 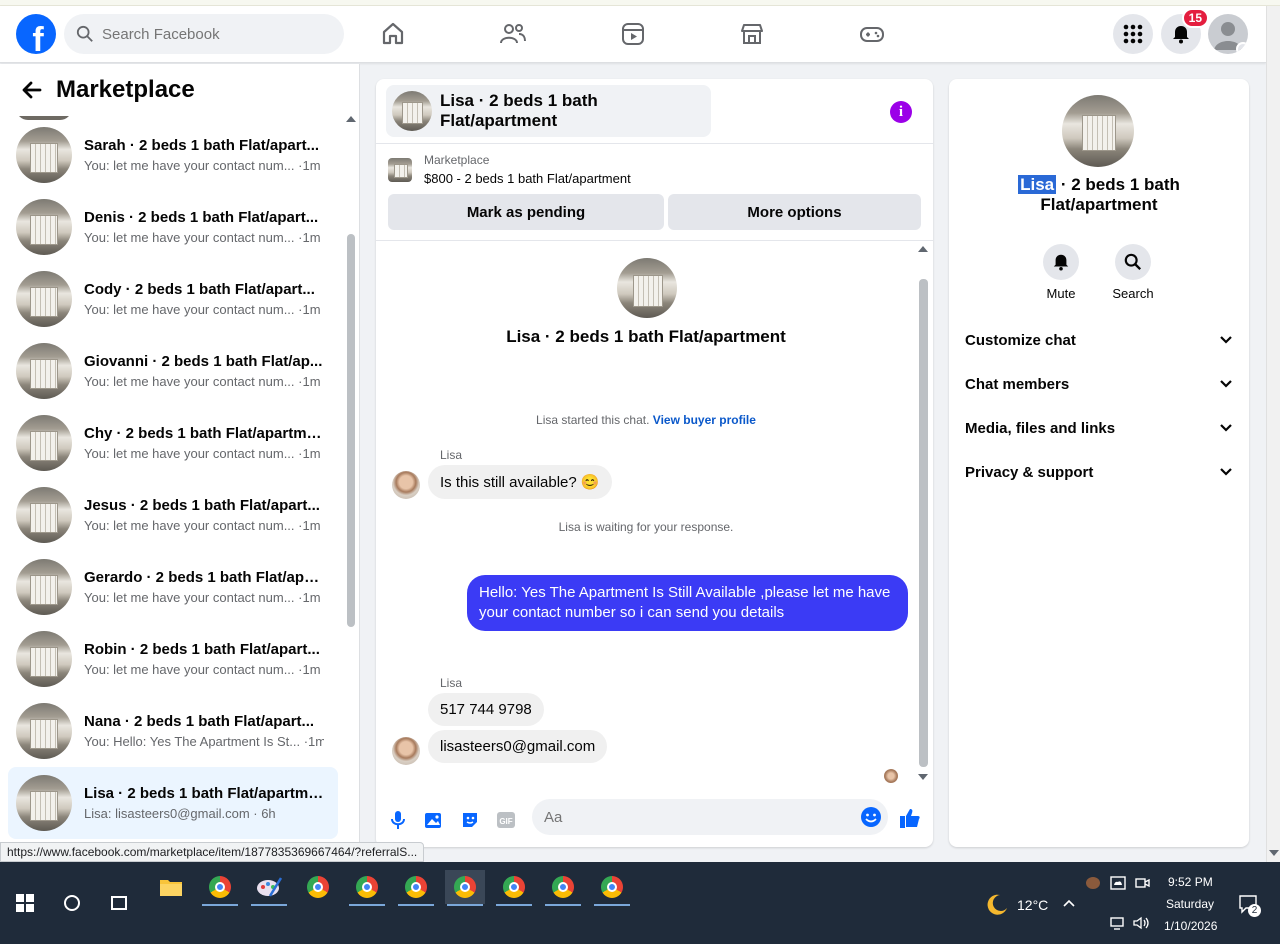 What do you see at coordinates (1142, 923) in the screenshot?
I see `volume-icon` at bounding box center [1142, 923].